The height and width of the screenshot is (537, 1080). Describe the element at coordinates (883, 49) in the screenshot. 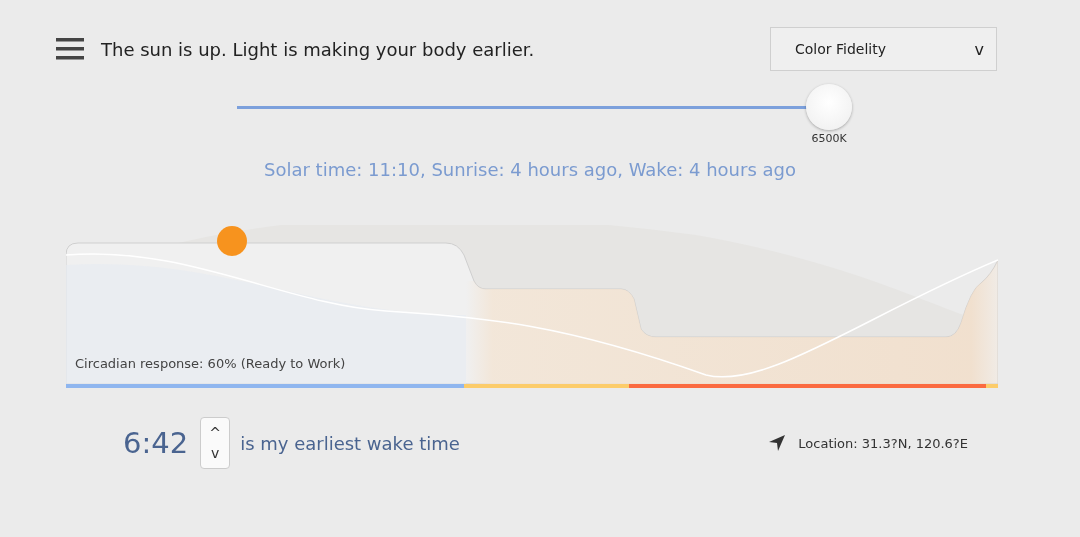

I see `mode-dropdown: Color Fidelity v` at that location.